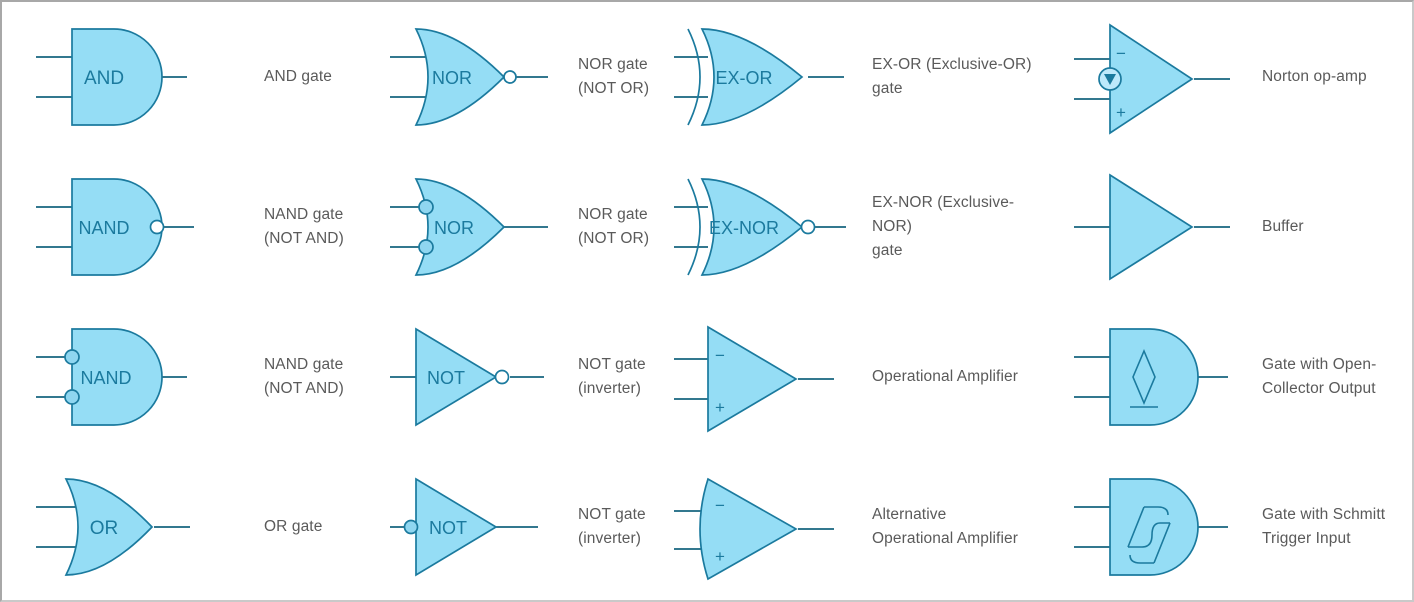 The width and height of the screenshot is (1414, 602). I want to click on gate-label: EX-OR, so click(743, 78).